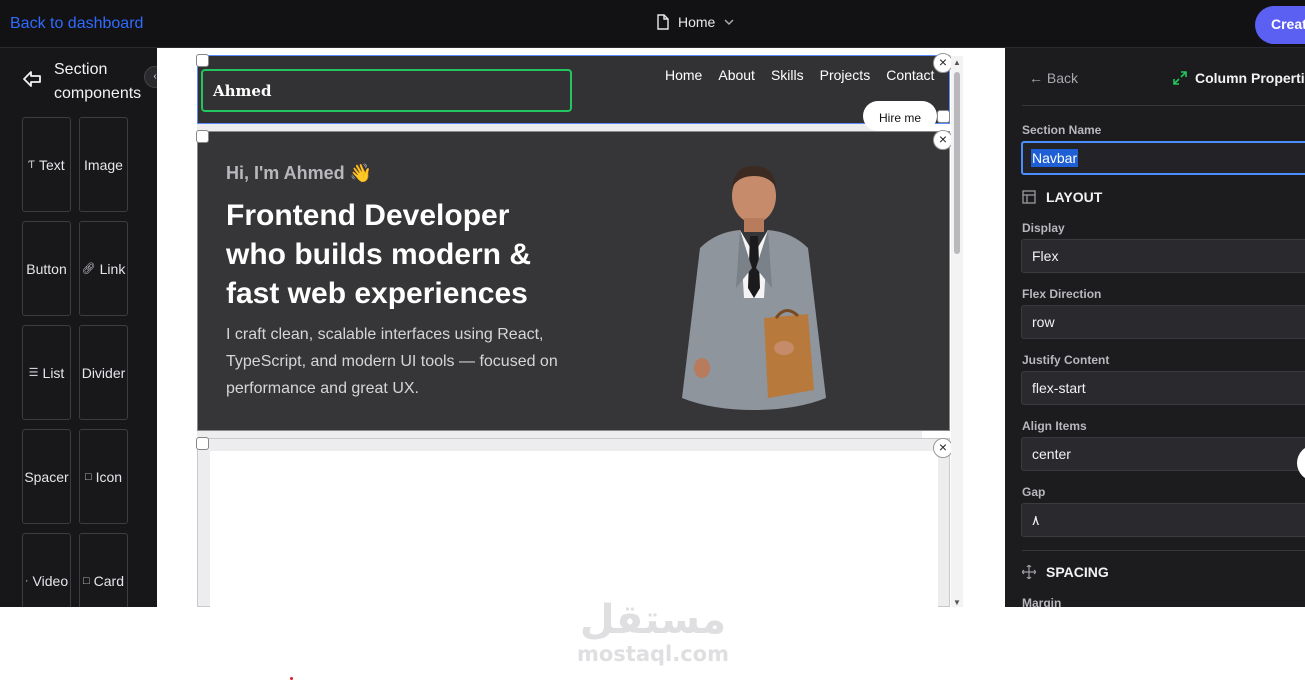 The image size is (1305, 682). What do you see at coordinates (1077, 572) in the screenshot?
I see `spacing-heading-text: SPACING` at bounding box center [1077, 572].